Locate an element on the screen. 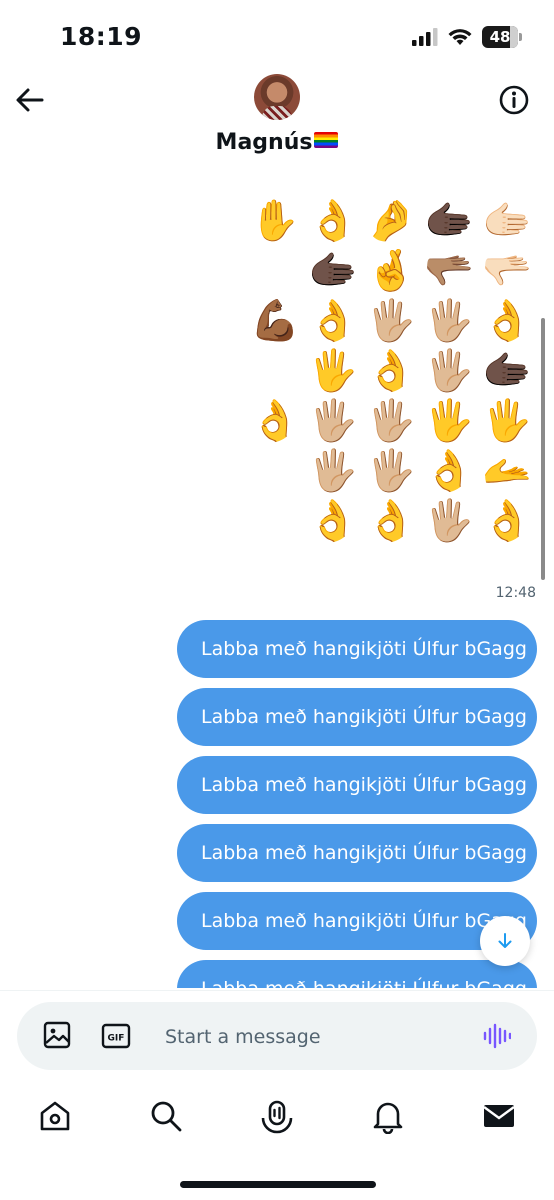  message-input is located at coordinates (310, 1037).